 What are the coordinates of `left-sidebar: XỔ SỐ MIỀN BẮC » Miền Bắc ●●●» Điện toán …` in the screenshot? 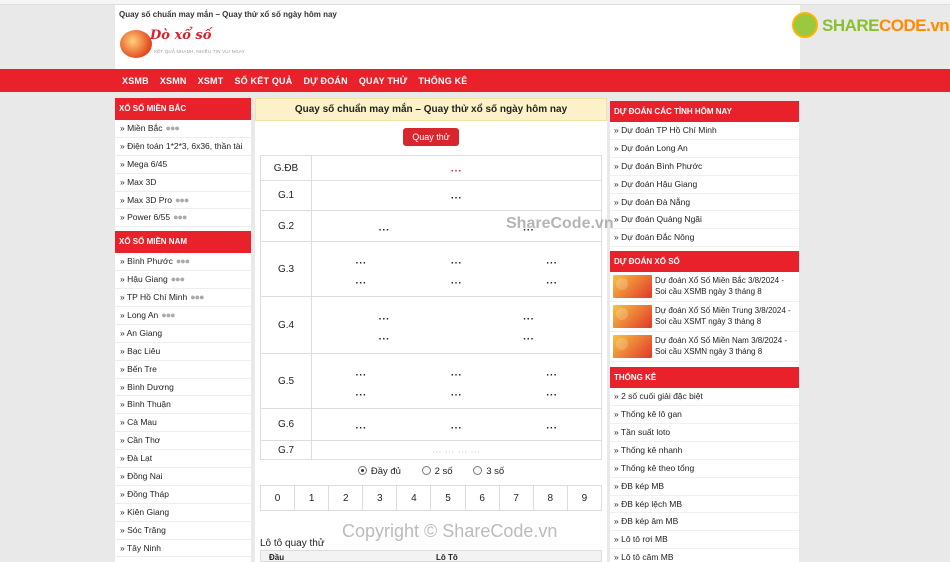 It's located at (183, 330).